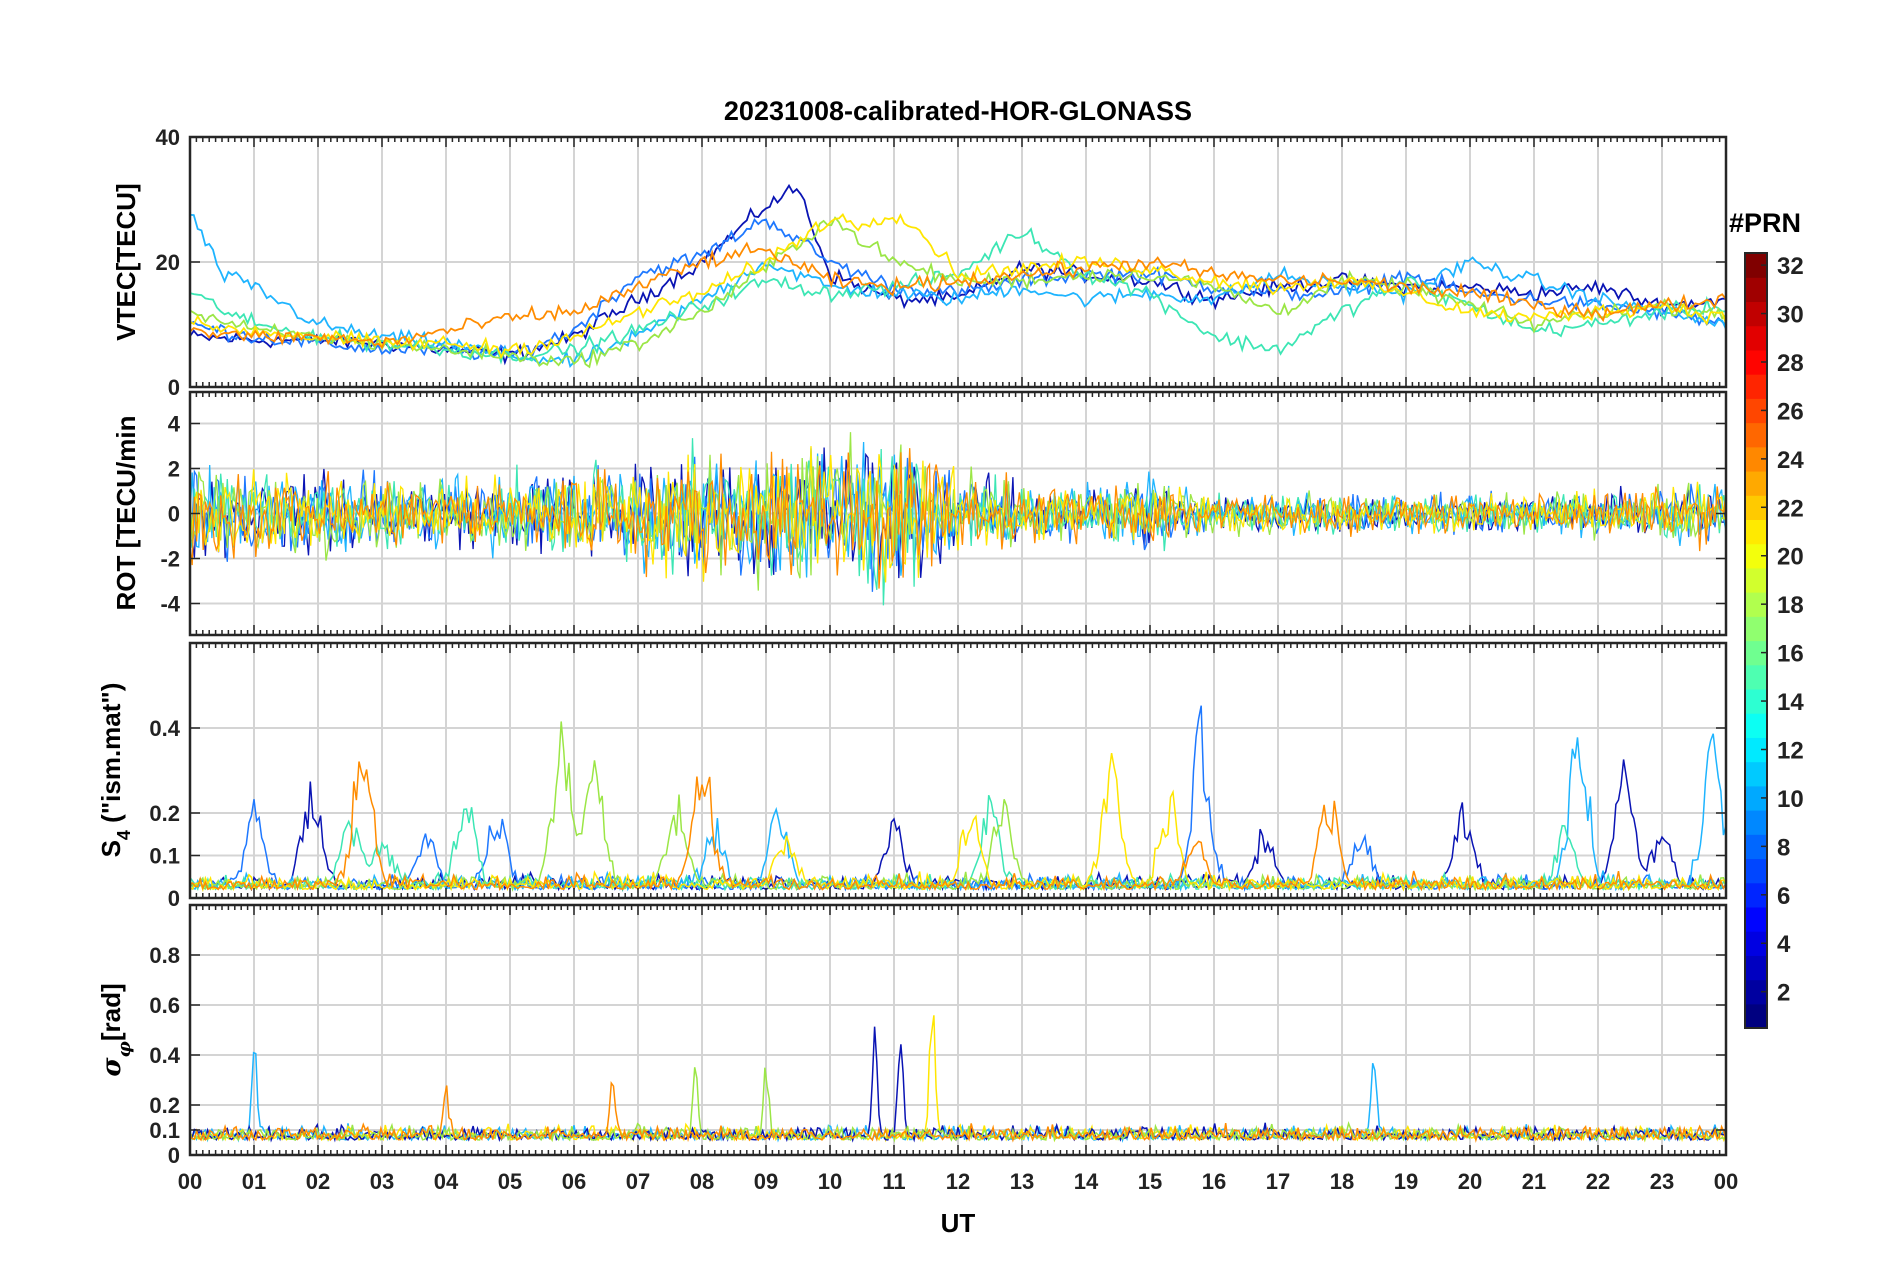 The height and width of the screenshot is (1272, 1902). What do you see at coordinates (1790, 605) in the screenshot?
I see `colorbar-tick-label: 18` at bounding box center [1790, 605].